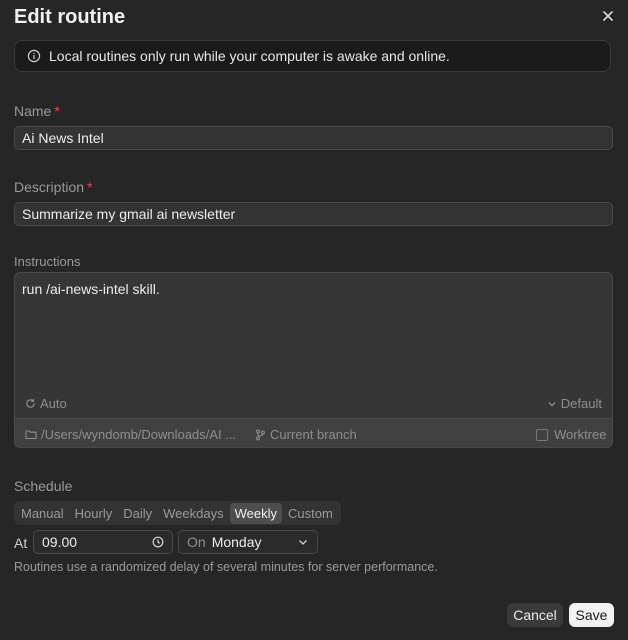  Describe the element at coordinates (580, 434) in the screenshot. I see `worktree-label: Worktree` at that location.